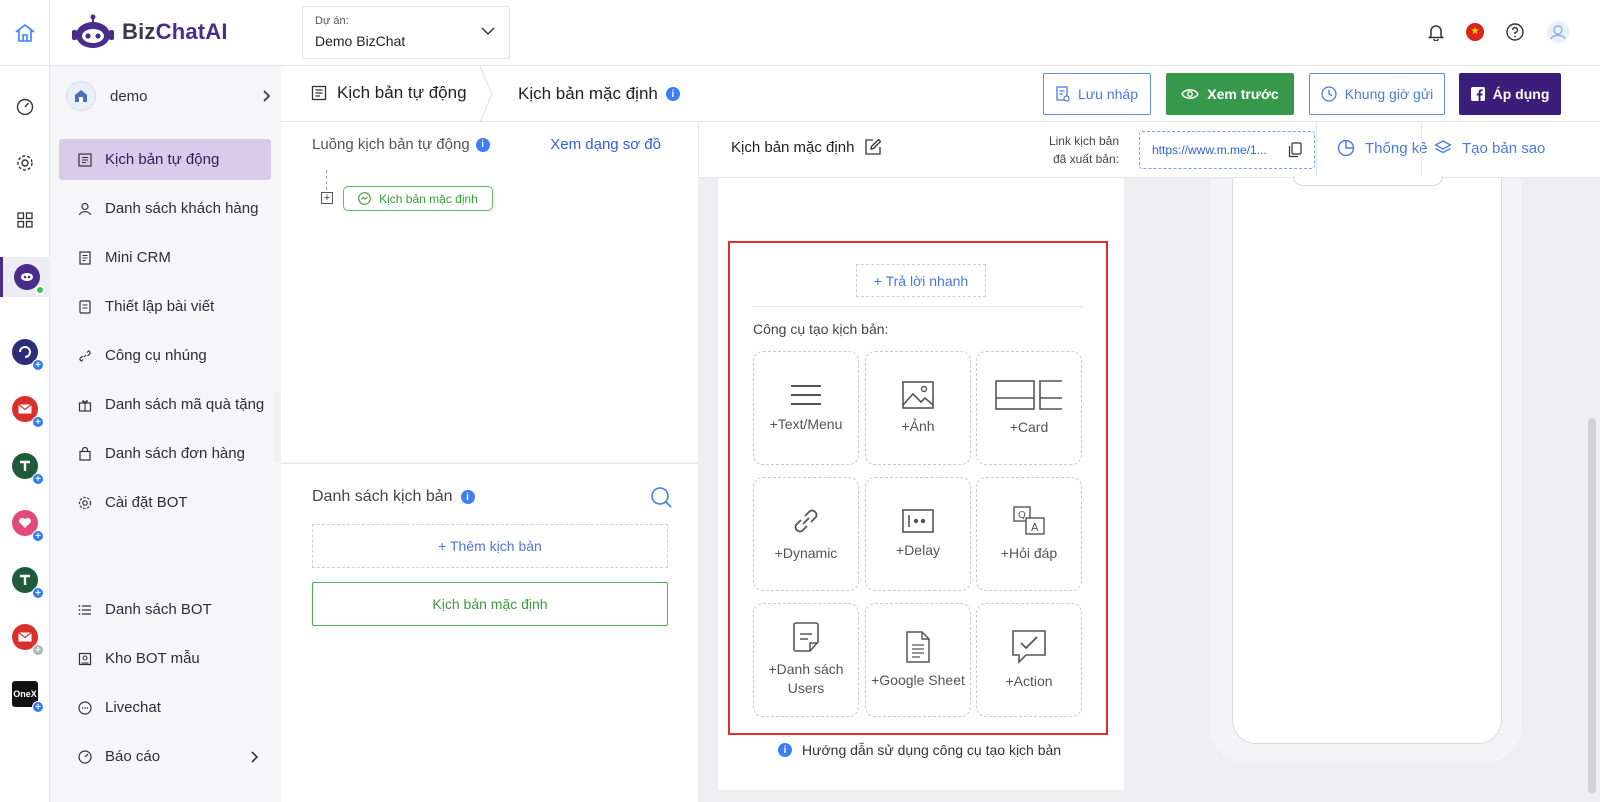  I want to click on tool-label: +Text/Menu, so click(806, 423).